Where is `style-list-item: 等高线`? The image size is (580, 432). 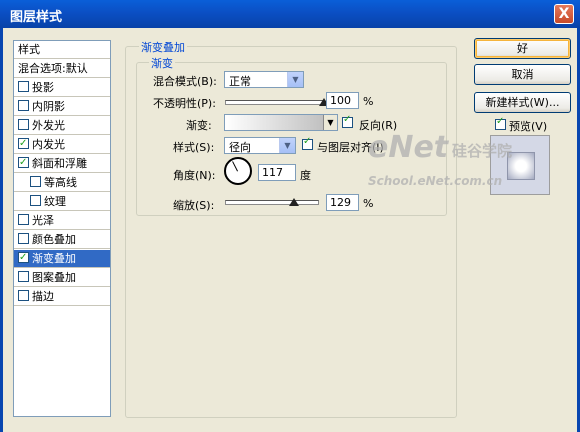
style-list-item: 等高线 is located at coordinates (62, 183).